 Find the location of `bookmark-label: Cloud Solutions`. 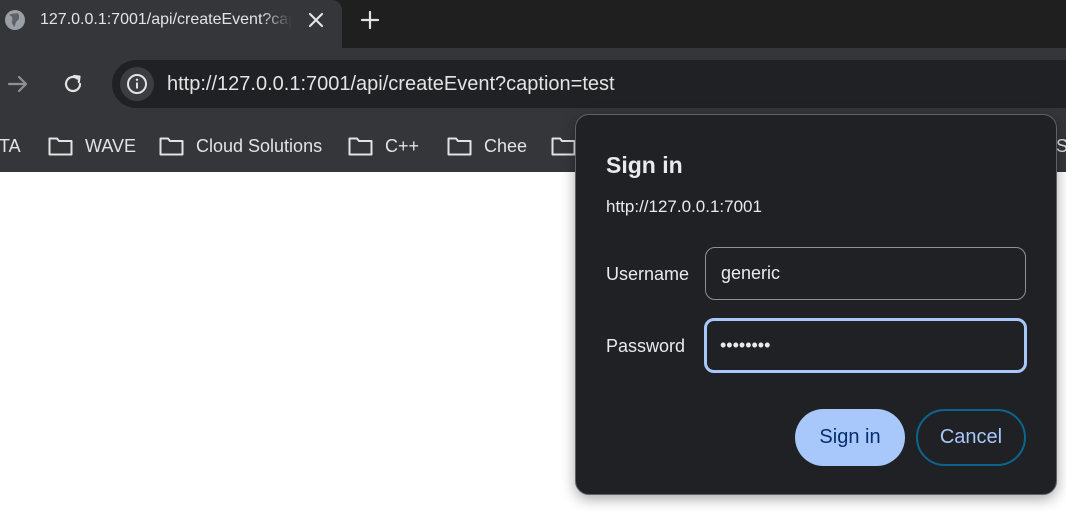

bookmark-label: Cloud Solutions is located at coordinates (259, 145).